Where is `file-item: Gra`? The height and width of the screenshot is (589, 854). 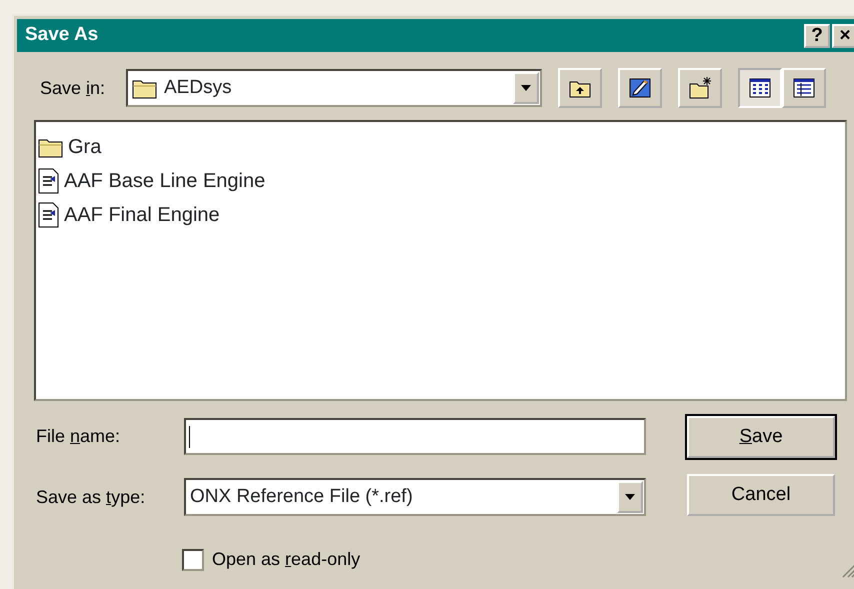 file-item: Gra is located at coordinates (85, 147).